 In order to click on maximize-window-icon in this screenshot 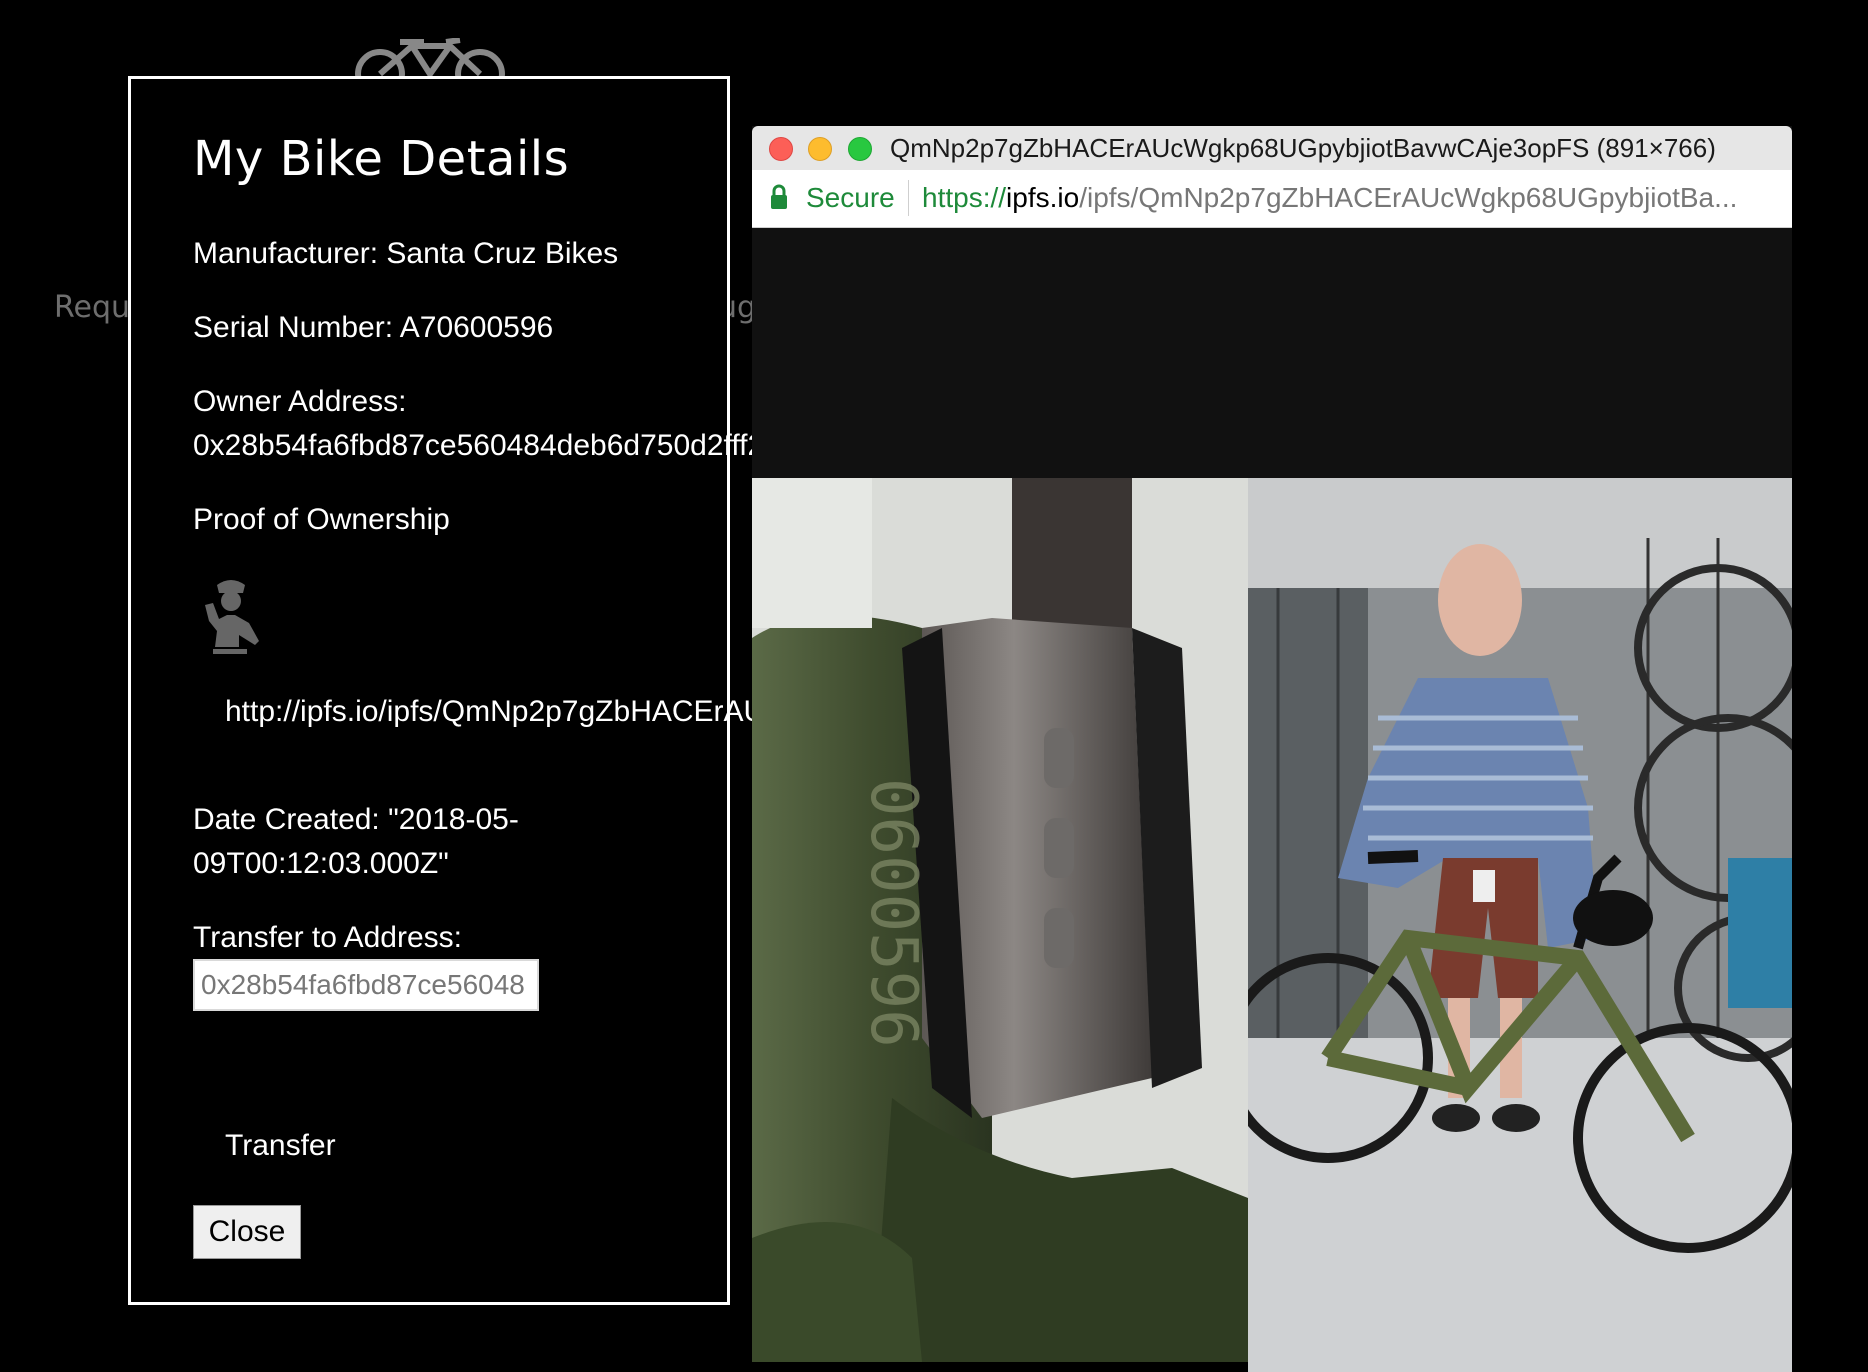, I will do `click(860, 149)`.